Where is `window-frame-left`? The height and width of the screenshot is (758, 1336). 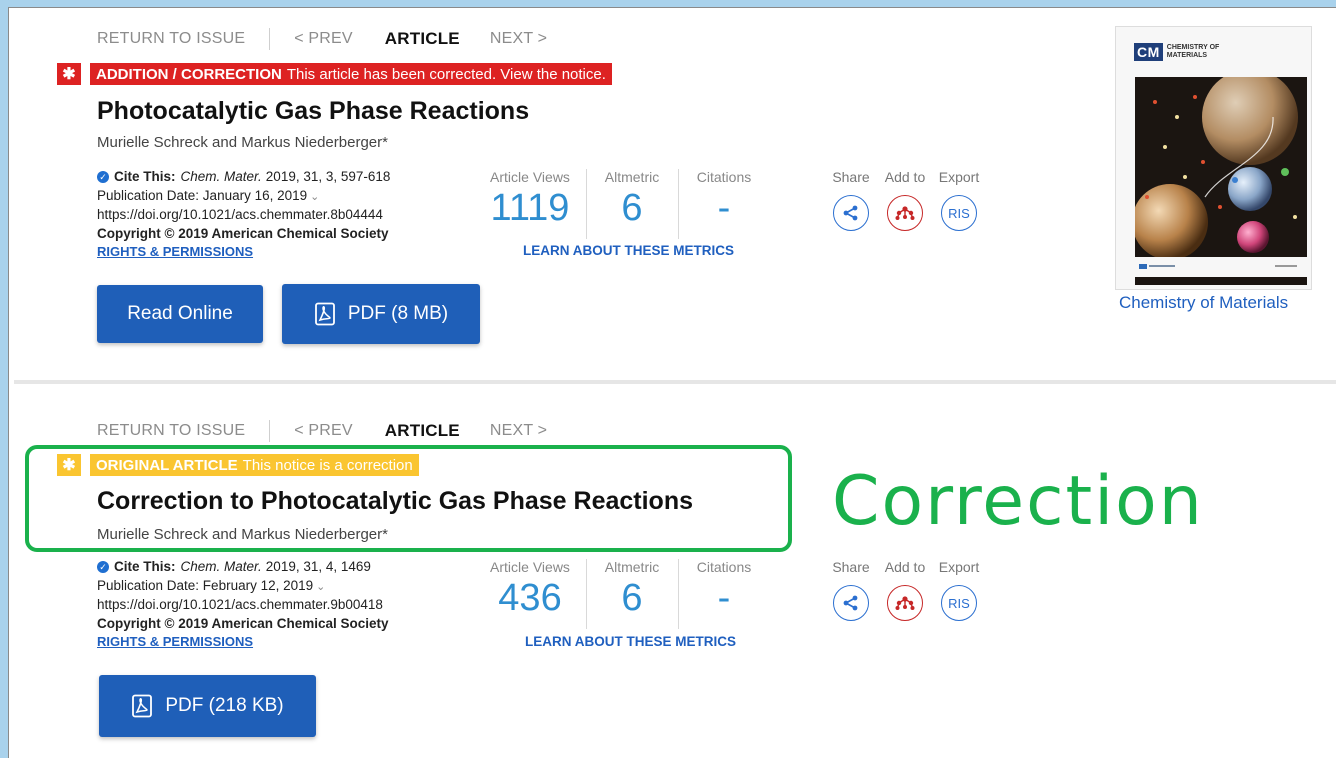
window-frame-left is located at coordinates (4, 379).